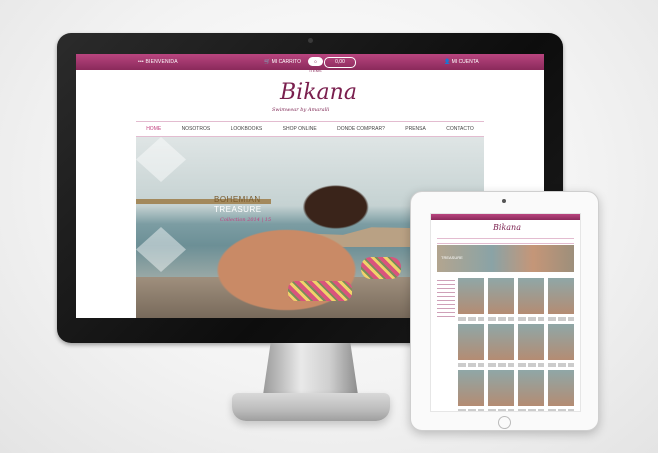 The width and height of the screenshot is (658, 453). I want to click on tablet-banner-text: TREASURE, so click(452, 257).